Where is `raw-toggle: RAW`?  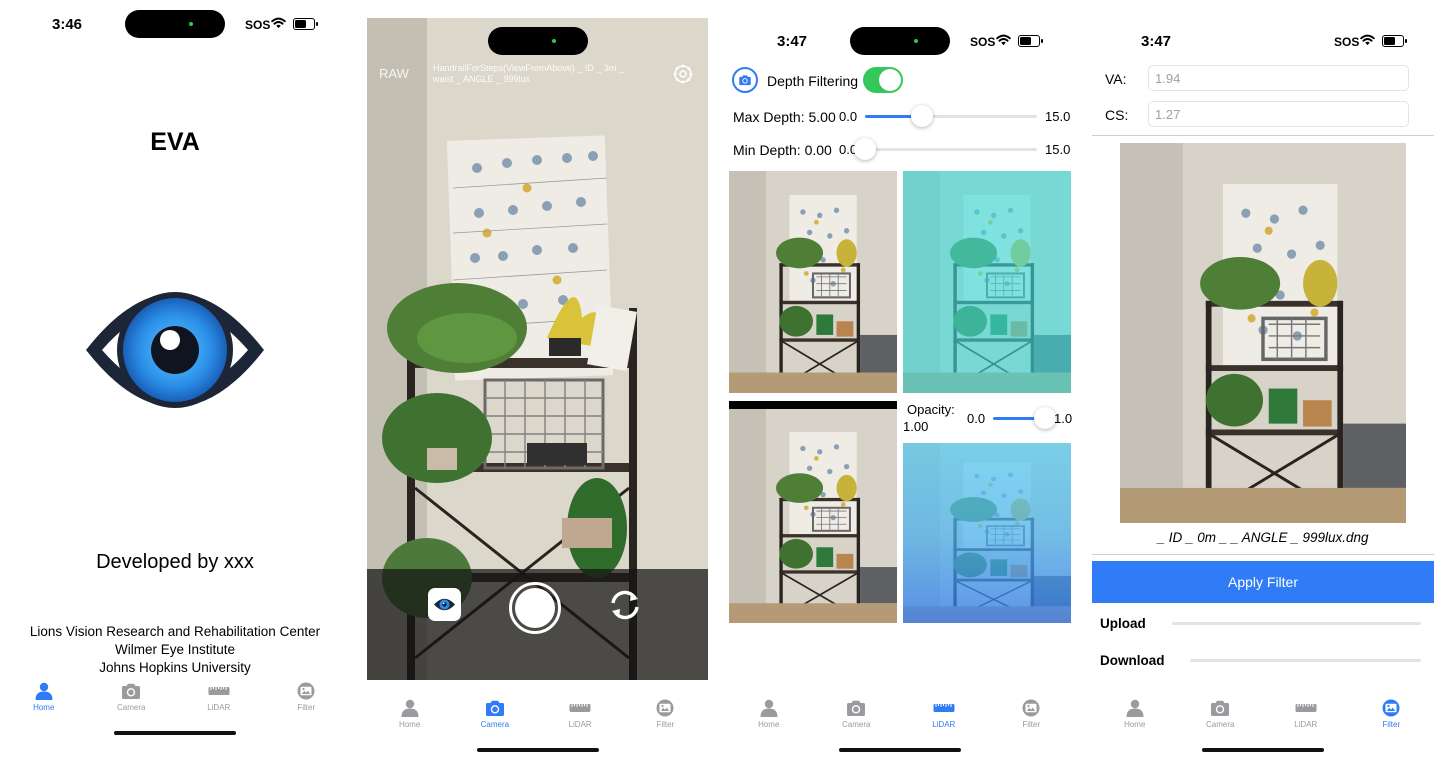 raw-toggle: RAW is located at coordinates (394, 73).